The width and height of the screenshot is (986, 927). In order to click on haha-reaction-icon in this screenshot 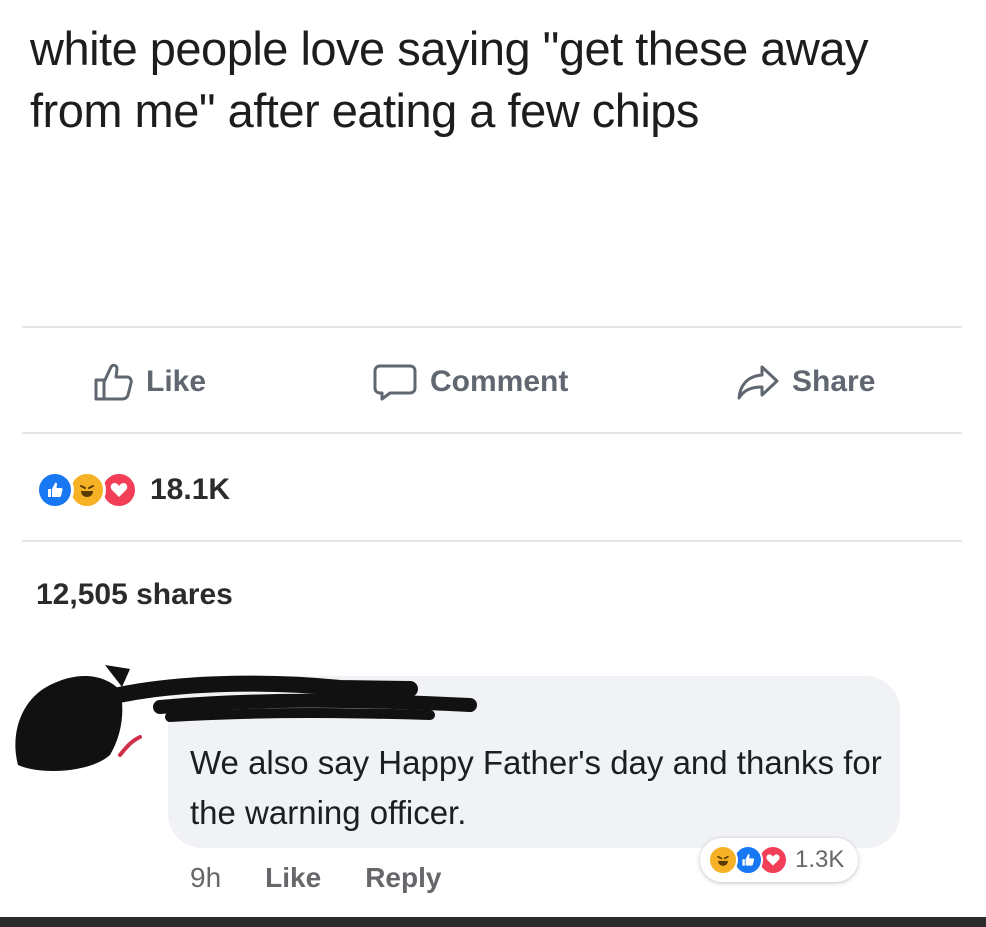, I will do `click(723, 860)`.